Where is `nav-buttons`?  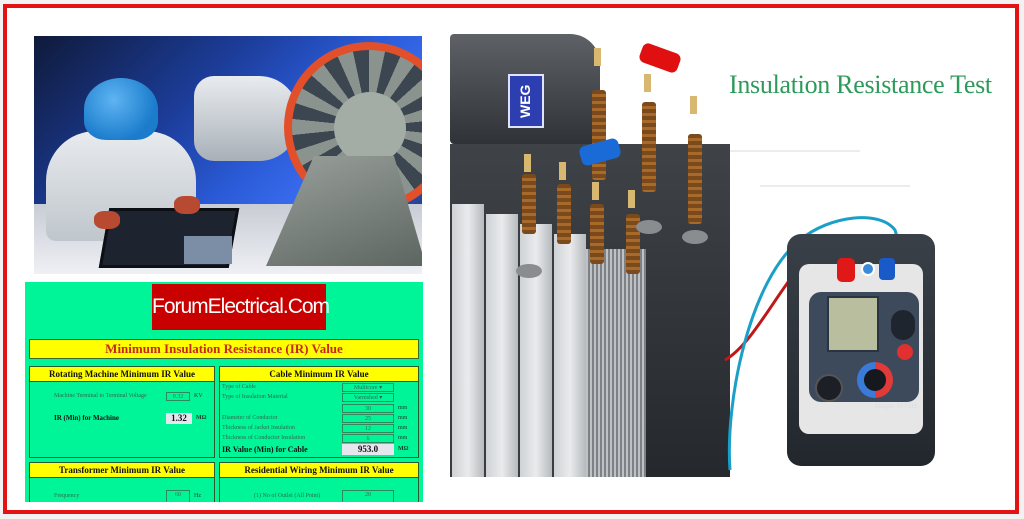 nav-buttons is located at coordinates (903, 325).